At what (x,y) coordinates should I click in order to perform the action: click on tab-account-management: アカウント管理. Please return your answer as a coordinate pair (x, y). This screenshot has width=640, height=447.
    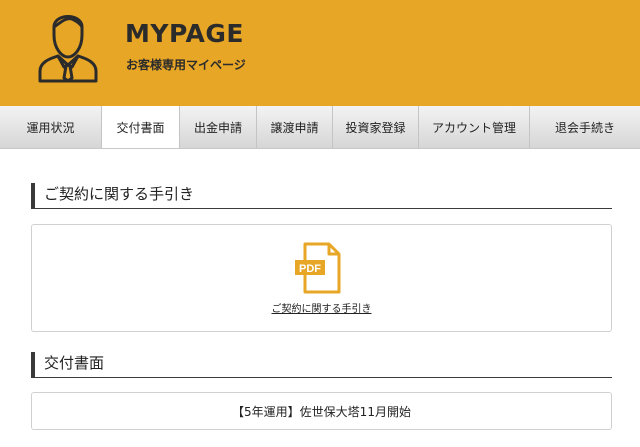
    Looking at the image, I should click on (474, 127).